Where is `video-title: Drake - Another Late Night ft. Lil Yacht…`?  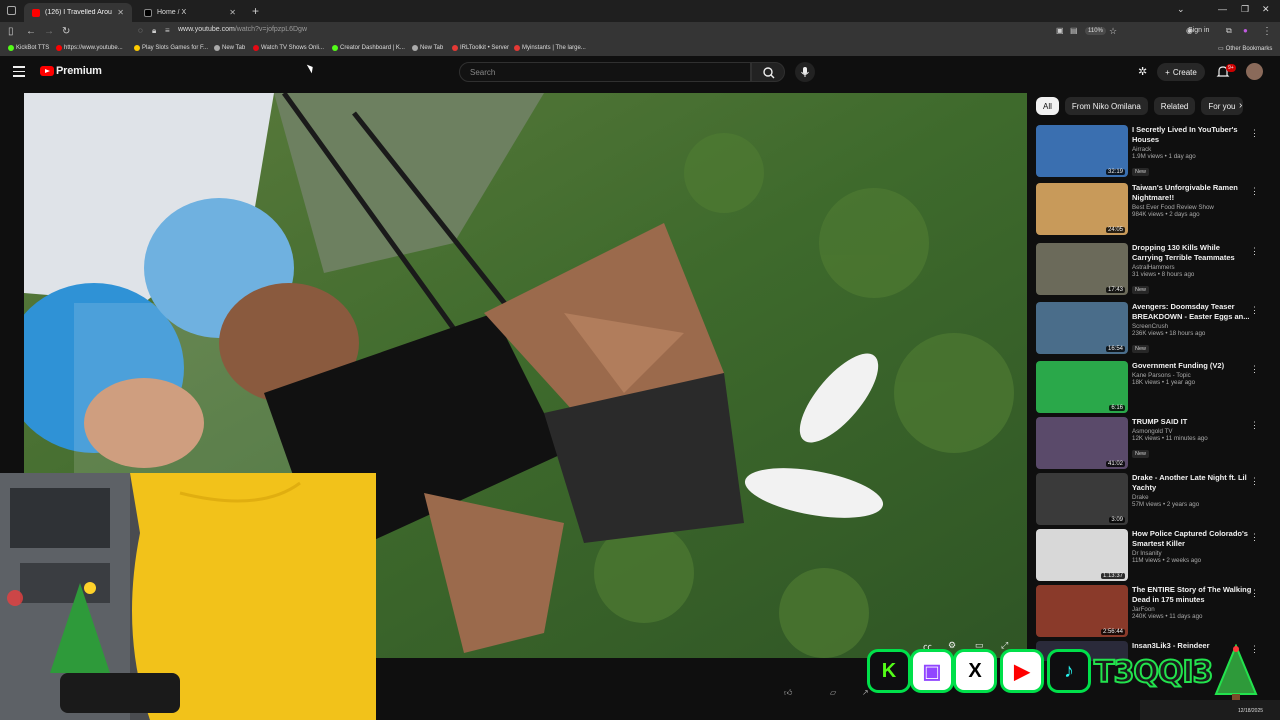 video-title: Drake - Another Late Night ft. Lil Yacht… is located at coordinates (1192, 483).